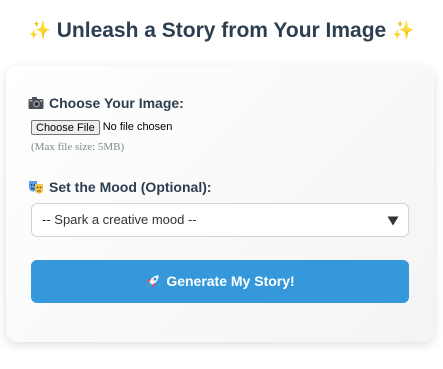  Describe the element at coordinates (78, 147) in the screenshot. I see `file-size-hint: (Max file size: 5MB)` at that location.